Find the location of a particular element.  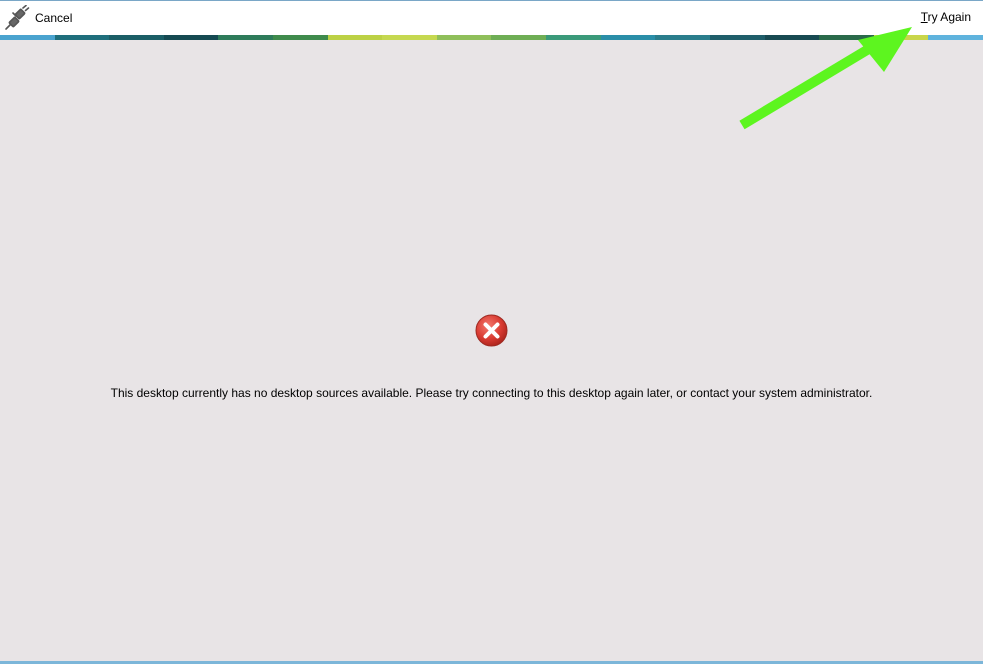

cancel-label: Cancel is located at coordinates (54, 18).